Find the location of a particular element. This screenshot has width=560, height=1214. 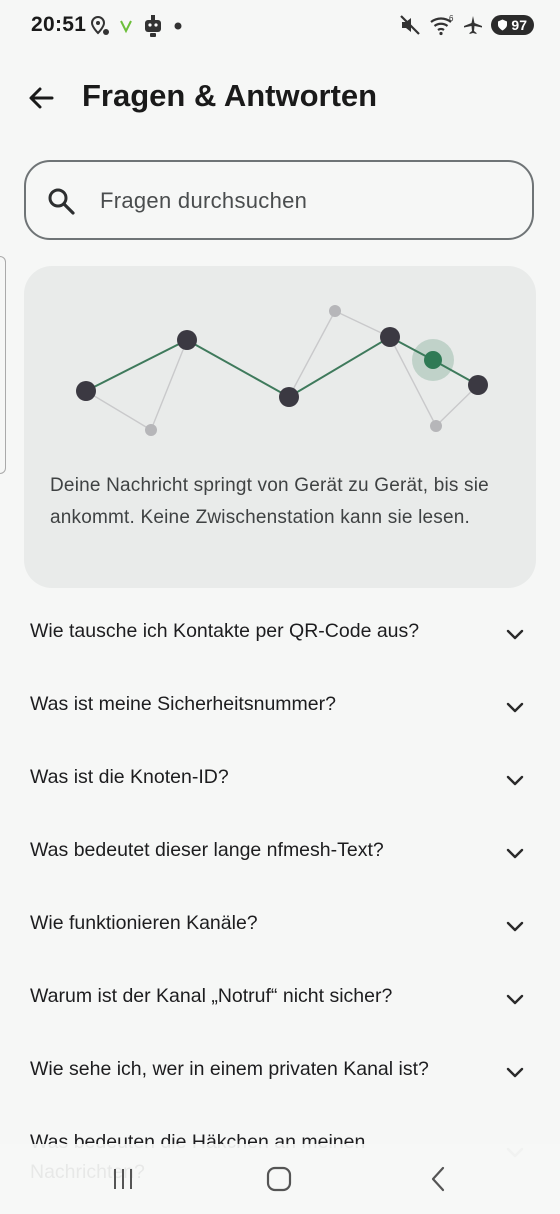

faq-question: Was ist meine Sicherheitsnummer? is located at coordinates (183, 704).